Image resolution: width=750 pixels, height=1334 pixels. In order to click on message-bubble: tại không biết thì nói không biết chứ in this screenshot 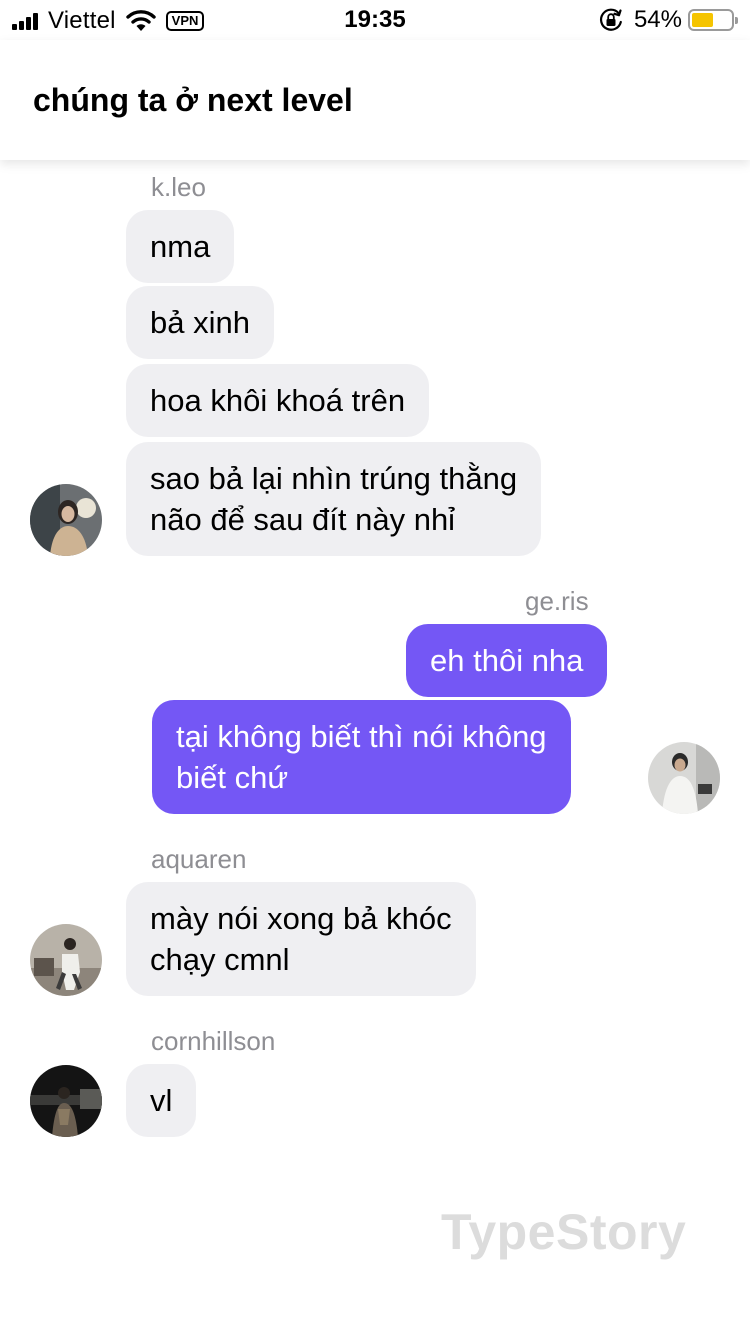, I will do `click(361, 757)`.